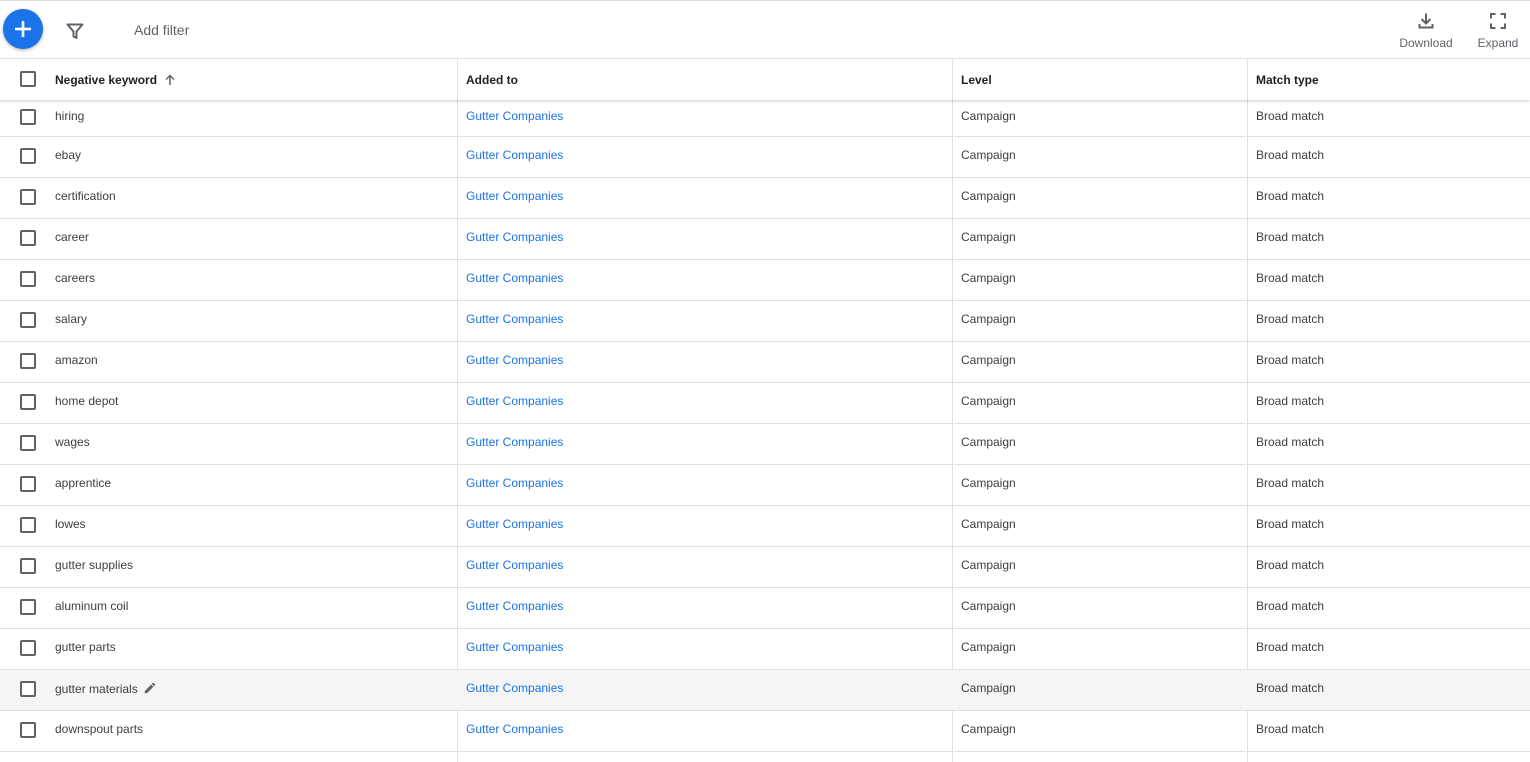 The width and height of the screenshot is (1530, 762). I want to click on keyword-cell: ebay, so click(68, 155).